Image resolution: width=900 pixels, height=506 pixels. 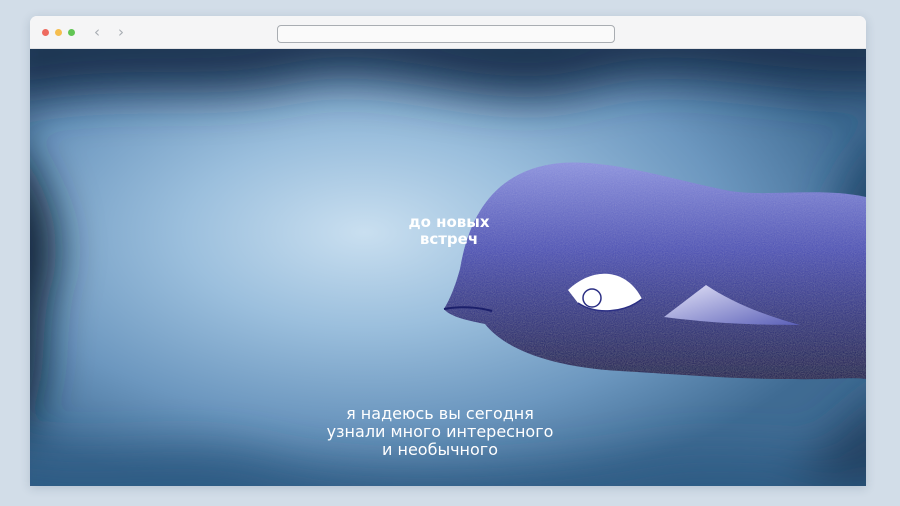 What do you see at coordinates (121, 32) in the screenshot?
I see `chevron-right-icon: ›` at bounding box center [121, 32].